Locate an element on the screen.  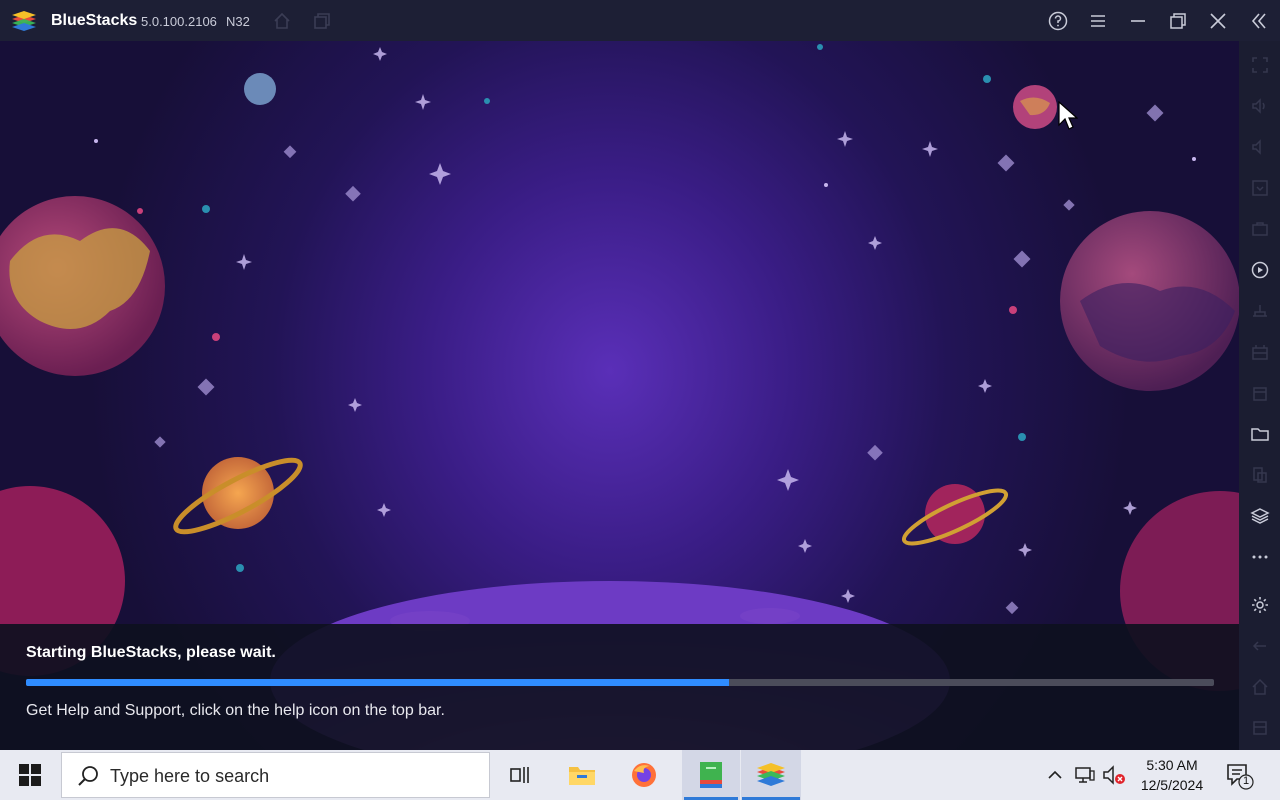
bluestacks-taskbar-button is located at coordinates (771, 775).